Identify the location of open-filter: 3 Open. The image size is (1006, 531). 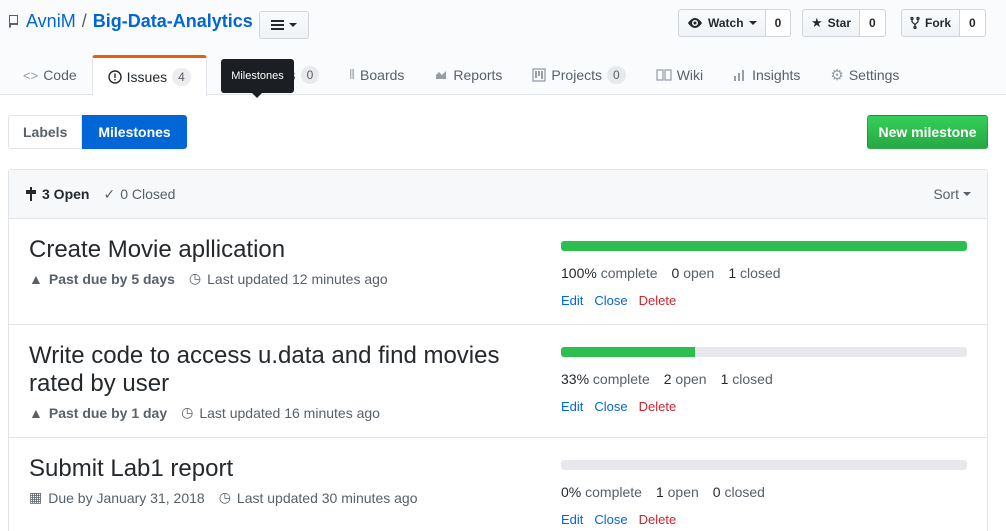
(57, 194).